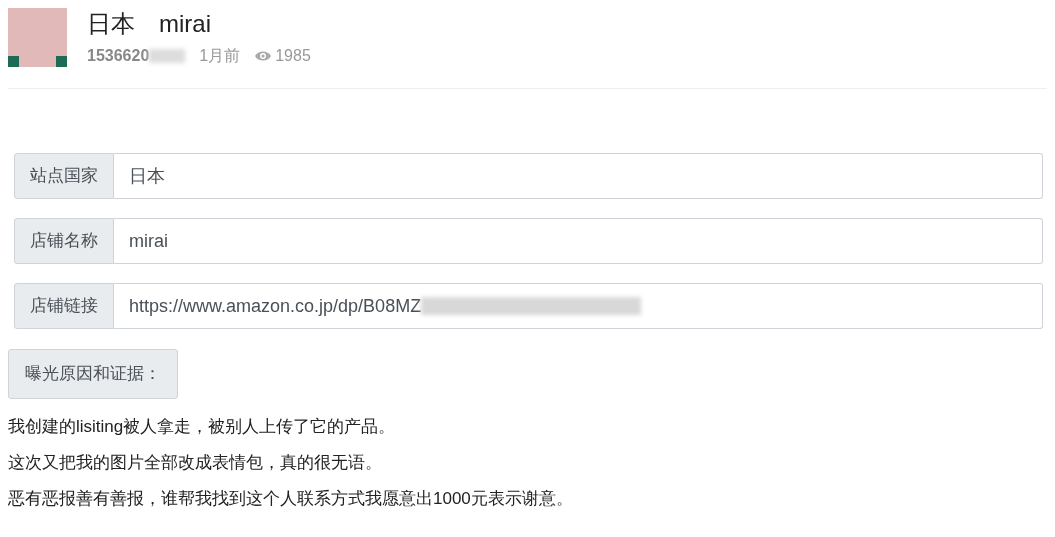 The image size is (1055, 537). What do you see at coordinates (202, 426) in the screenshot?
I see `paragraph: 我创建的lisiting被人拿走，被别人上传了它的产品。` at bounding box center [202, 426].